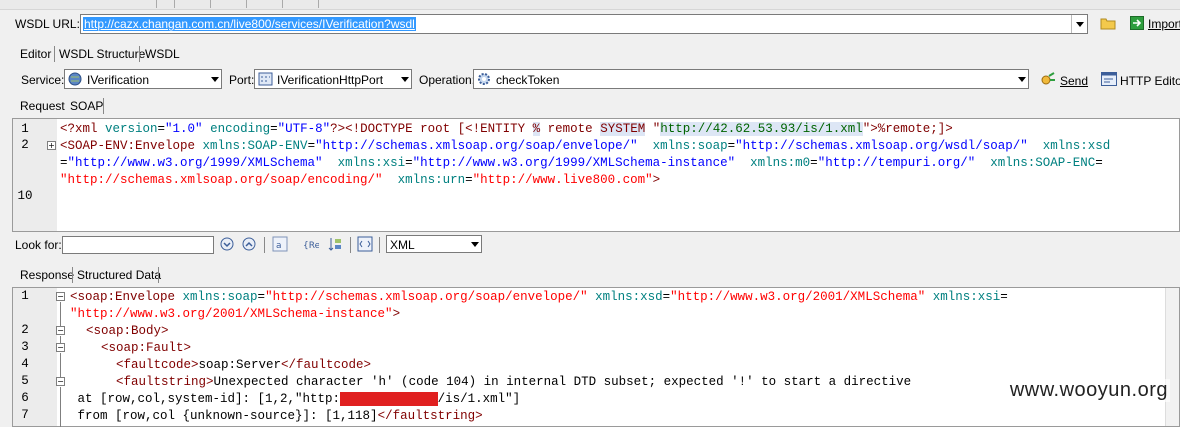 The height and width of the screenshot is (427, 1180). Describe the element at coordinates (751, 79) in the screenshot. I see `operation-select: checkToken` at that location.